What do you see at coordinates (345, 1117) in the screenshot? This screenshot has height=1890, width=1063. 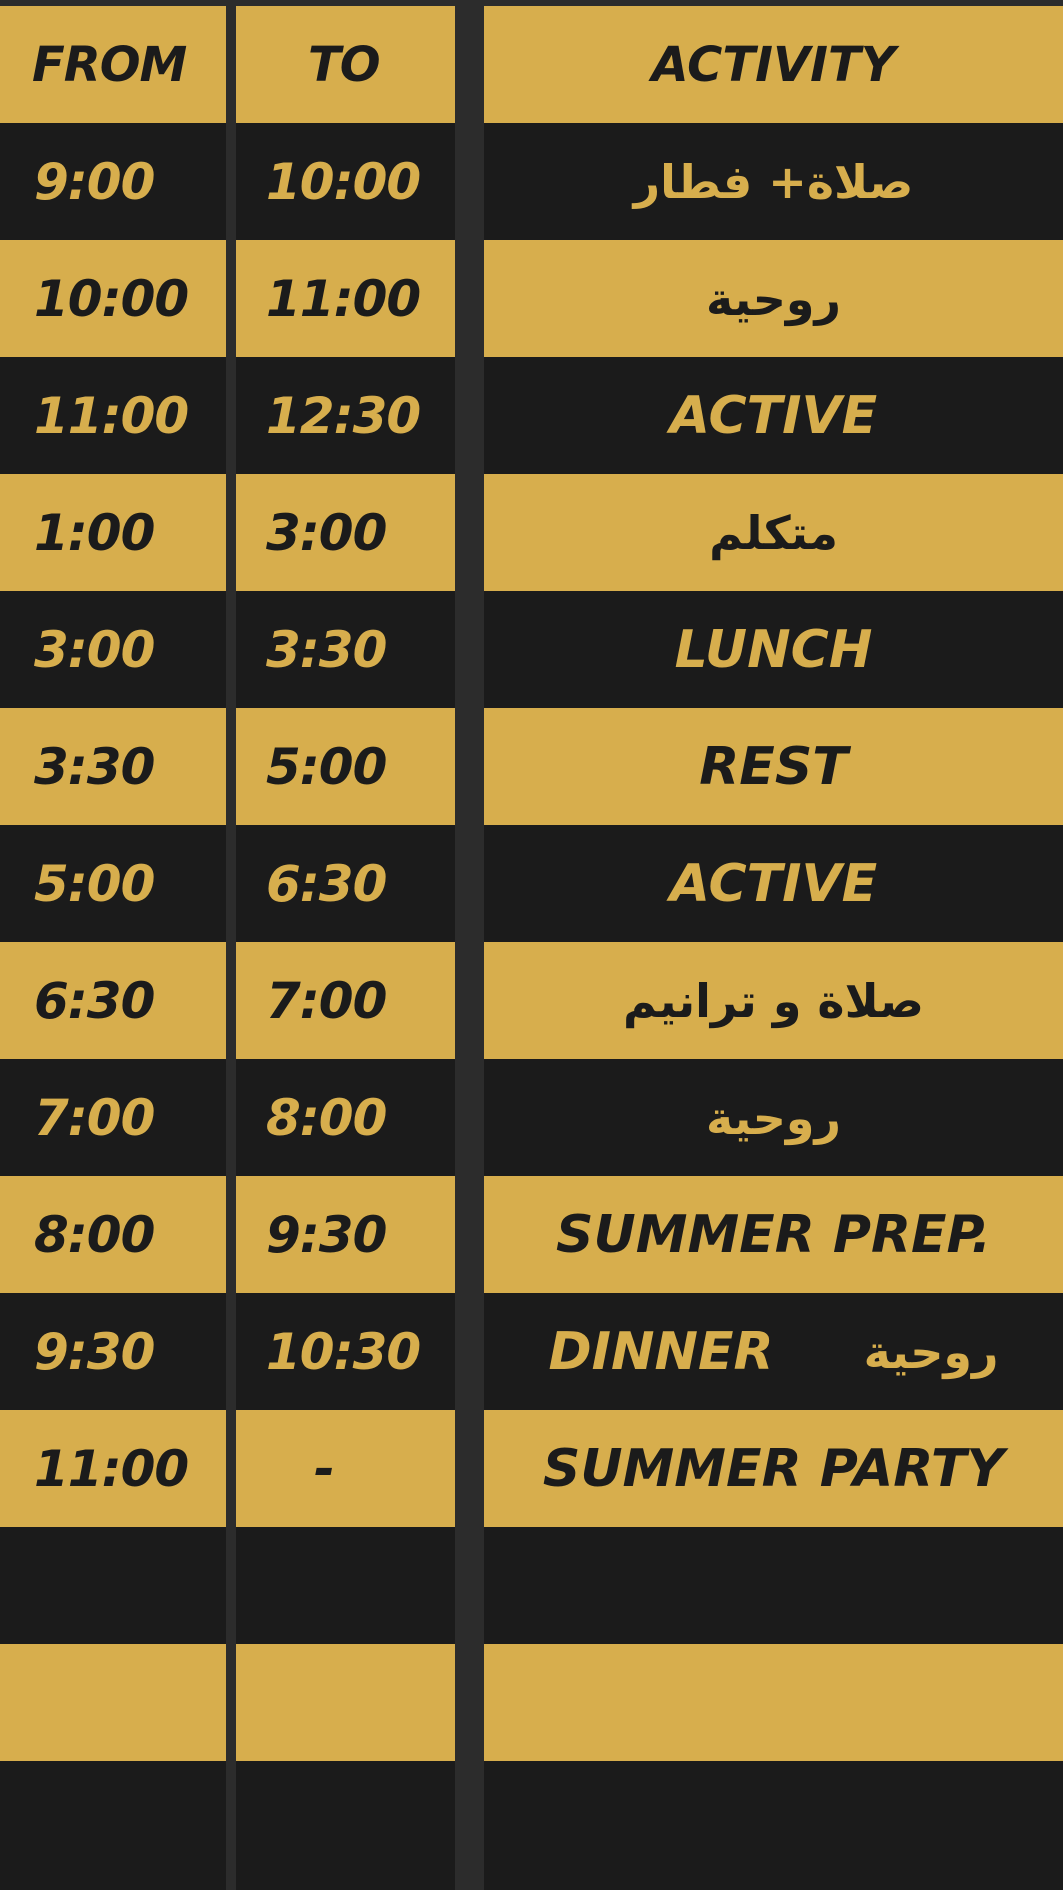 I see `to-time: 8:00` at bounding box center [345, 1117].